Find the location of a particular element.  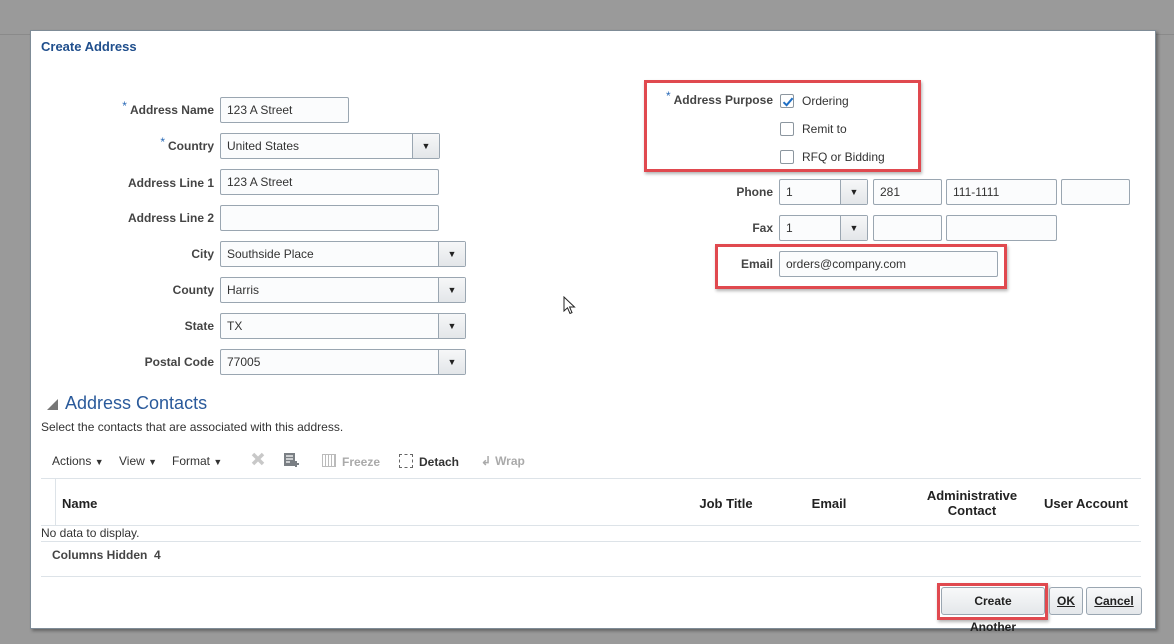

column-divider is located at coordinates (55, 502).